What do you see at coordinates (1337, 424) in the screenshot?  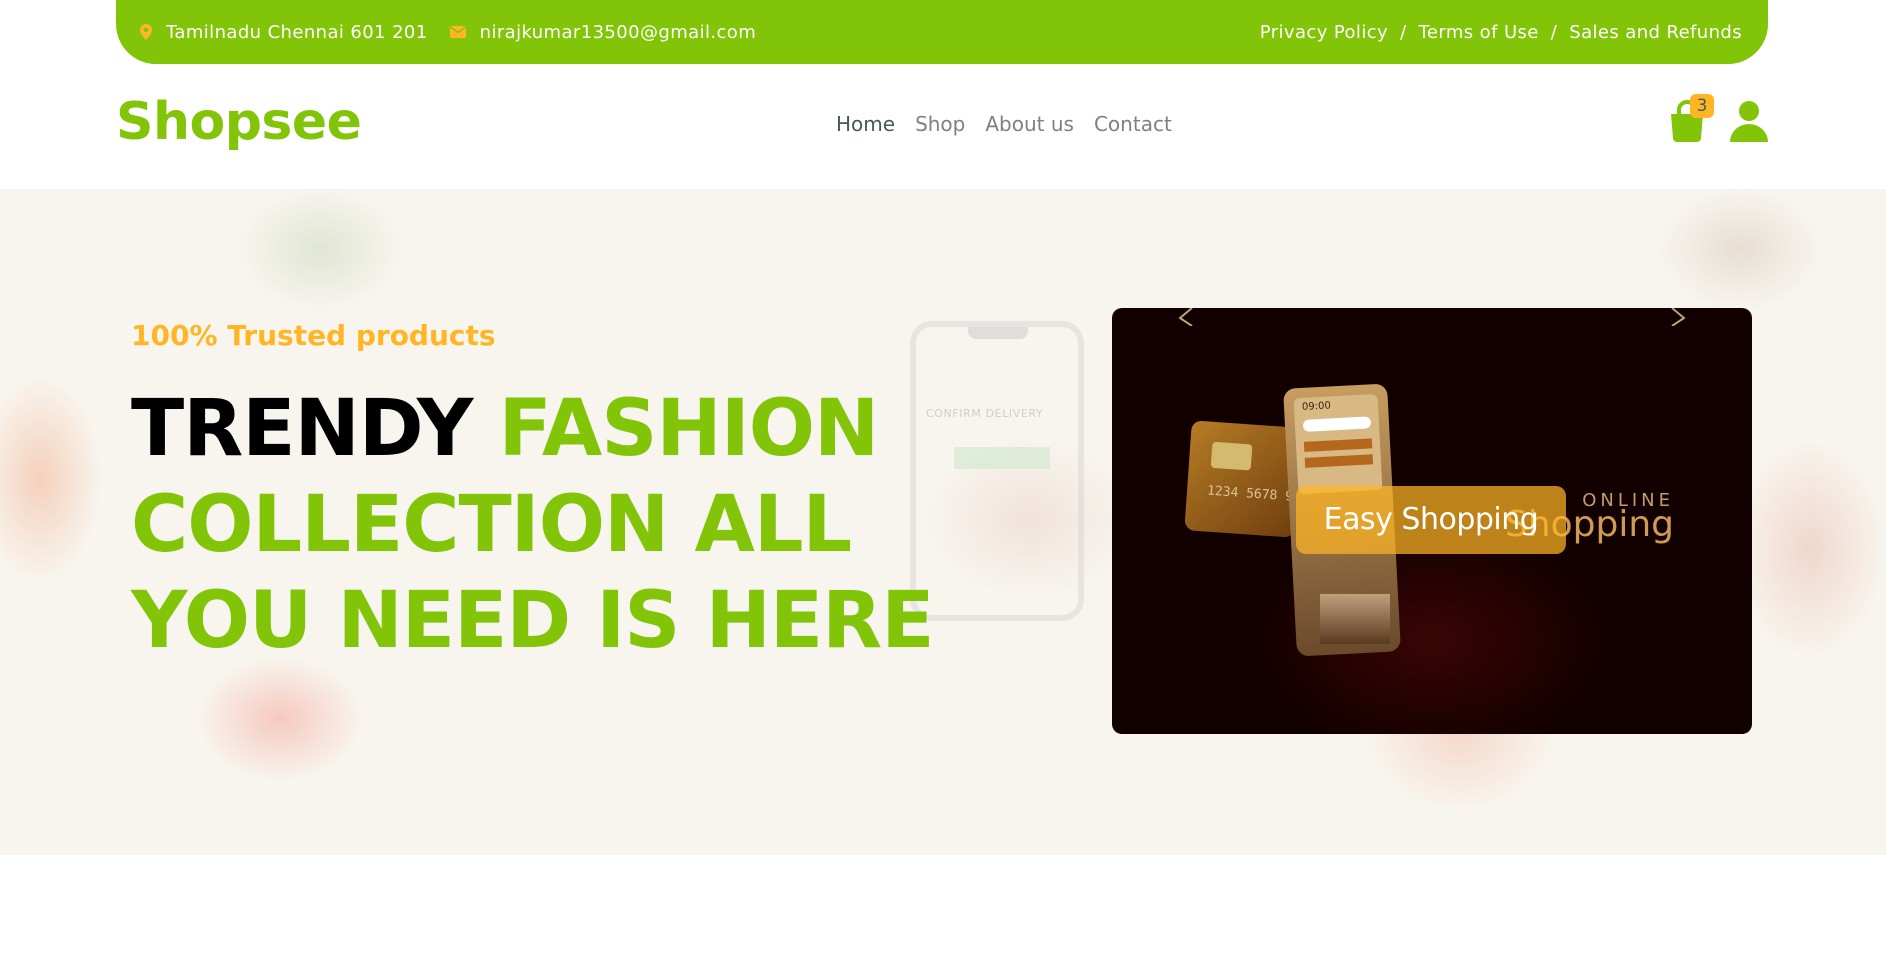 I see `phone-search-bar` at bounding box center [1337, 424].